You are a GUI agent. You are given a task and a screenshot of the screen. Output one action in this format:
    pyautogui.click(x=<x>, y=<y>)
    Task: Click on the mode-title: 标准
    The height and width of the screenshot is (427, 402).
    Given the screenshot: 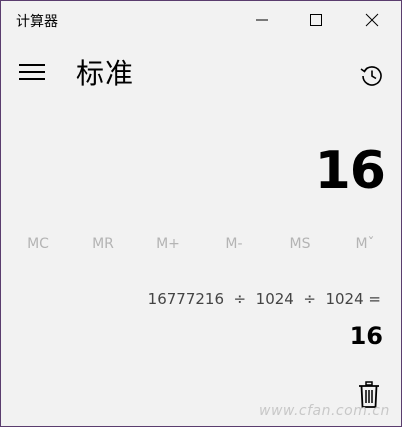 What is the action you would take?
    pyautogui.click(x=105, y=73)
    